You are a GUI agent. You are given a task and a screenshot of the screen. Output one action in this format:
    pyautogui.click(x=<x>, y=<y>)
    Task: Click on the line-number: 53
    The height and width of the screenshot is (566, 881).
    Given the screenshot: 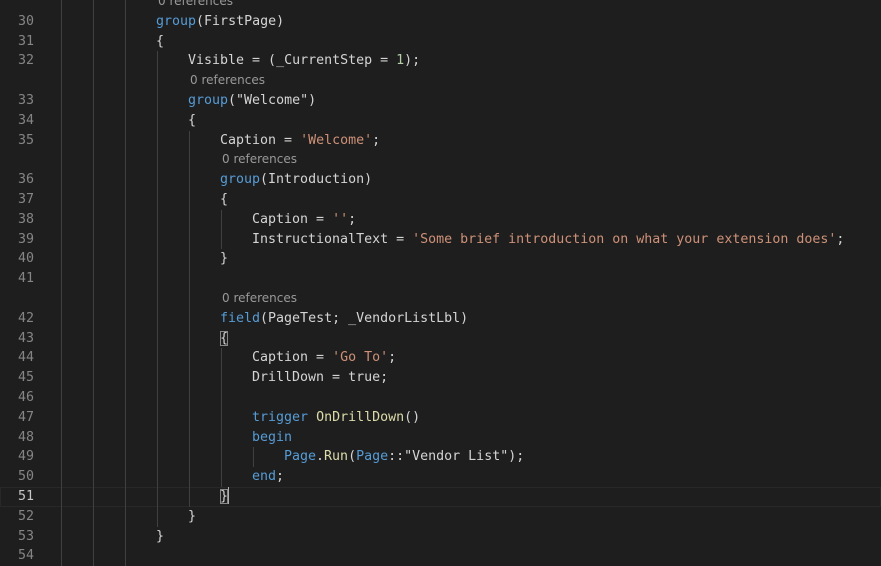 What is the action you would take?
    pyautogui.click(x=25, y=536)
    